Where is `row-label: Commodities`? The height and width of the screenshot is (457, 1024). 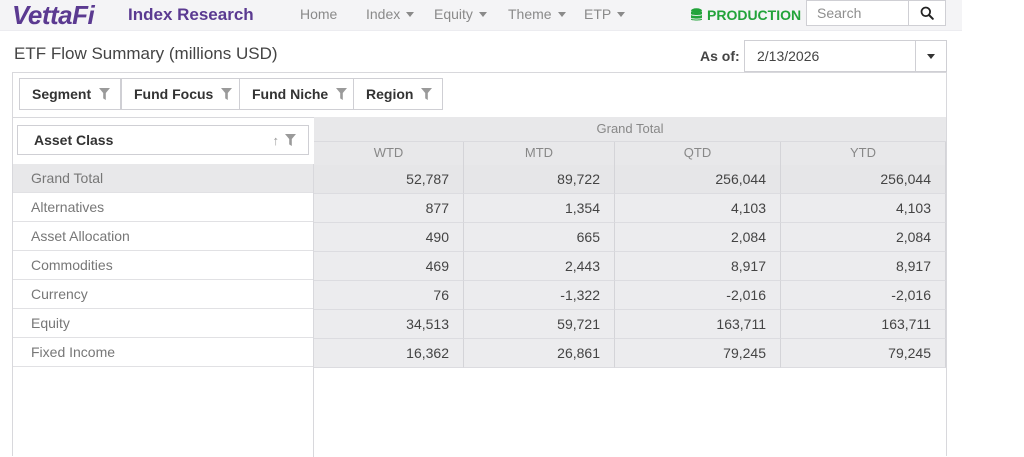 row-label: Commodities is located at coordinates (163, 265).